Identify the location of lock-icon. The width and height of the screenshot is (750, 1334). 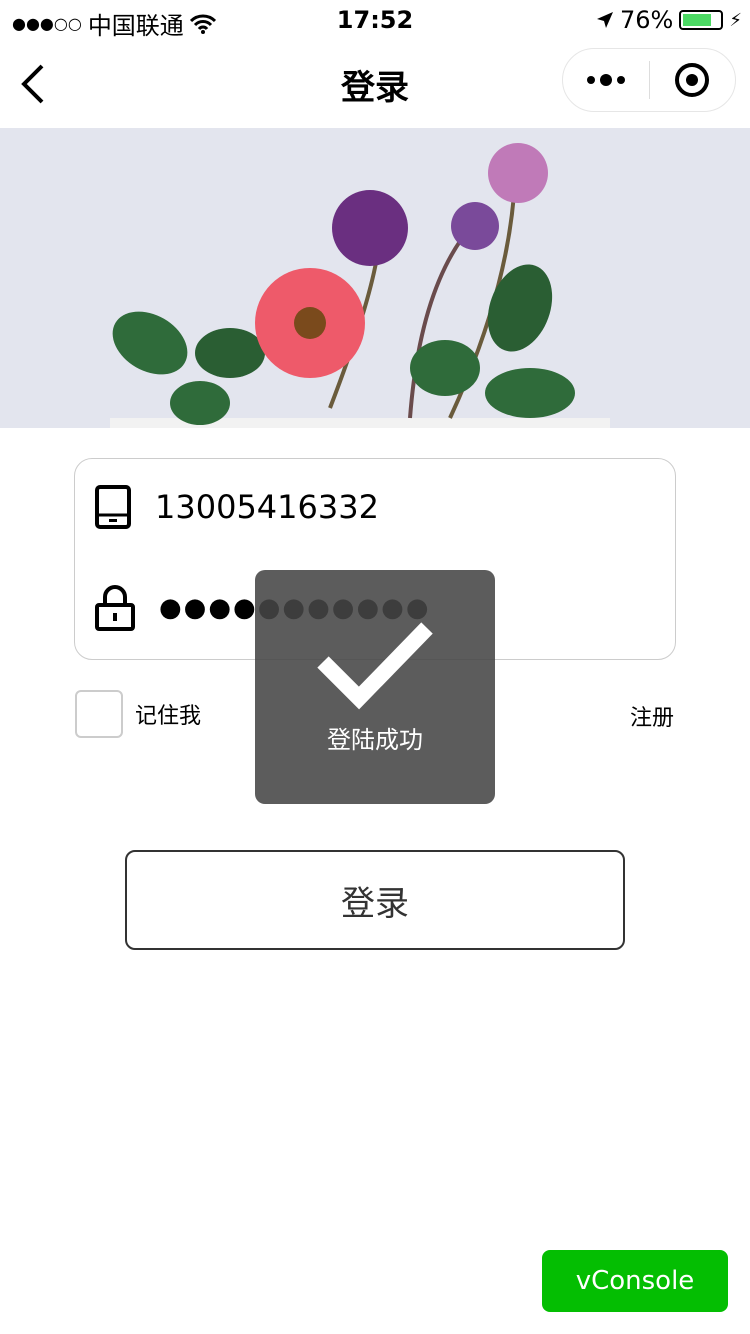
(115, 608).